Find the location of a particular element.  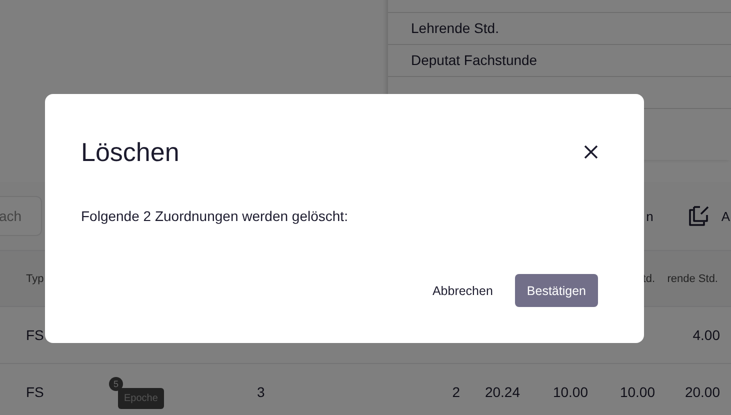

menu-item: Deputat Fachstunde is located at coordinates (559, 61).